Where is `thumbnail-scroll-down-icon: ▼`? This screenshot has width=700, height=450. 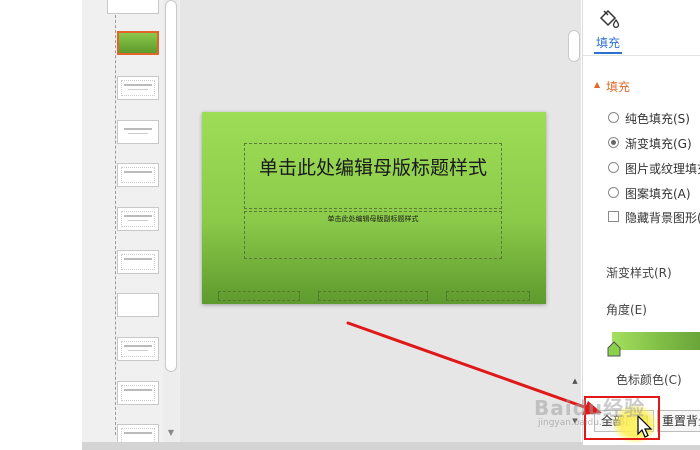
thumbnail-scroll-down-icon: ▼ is located at coordinates (171, 433).